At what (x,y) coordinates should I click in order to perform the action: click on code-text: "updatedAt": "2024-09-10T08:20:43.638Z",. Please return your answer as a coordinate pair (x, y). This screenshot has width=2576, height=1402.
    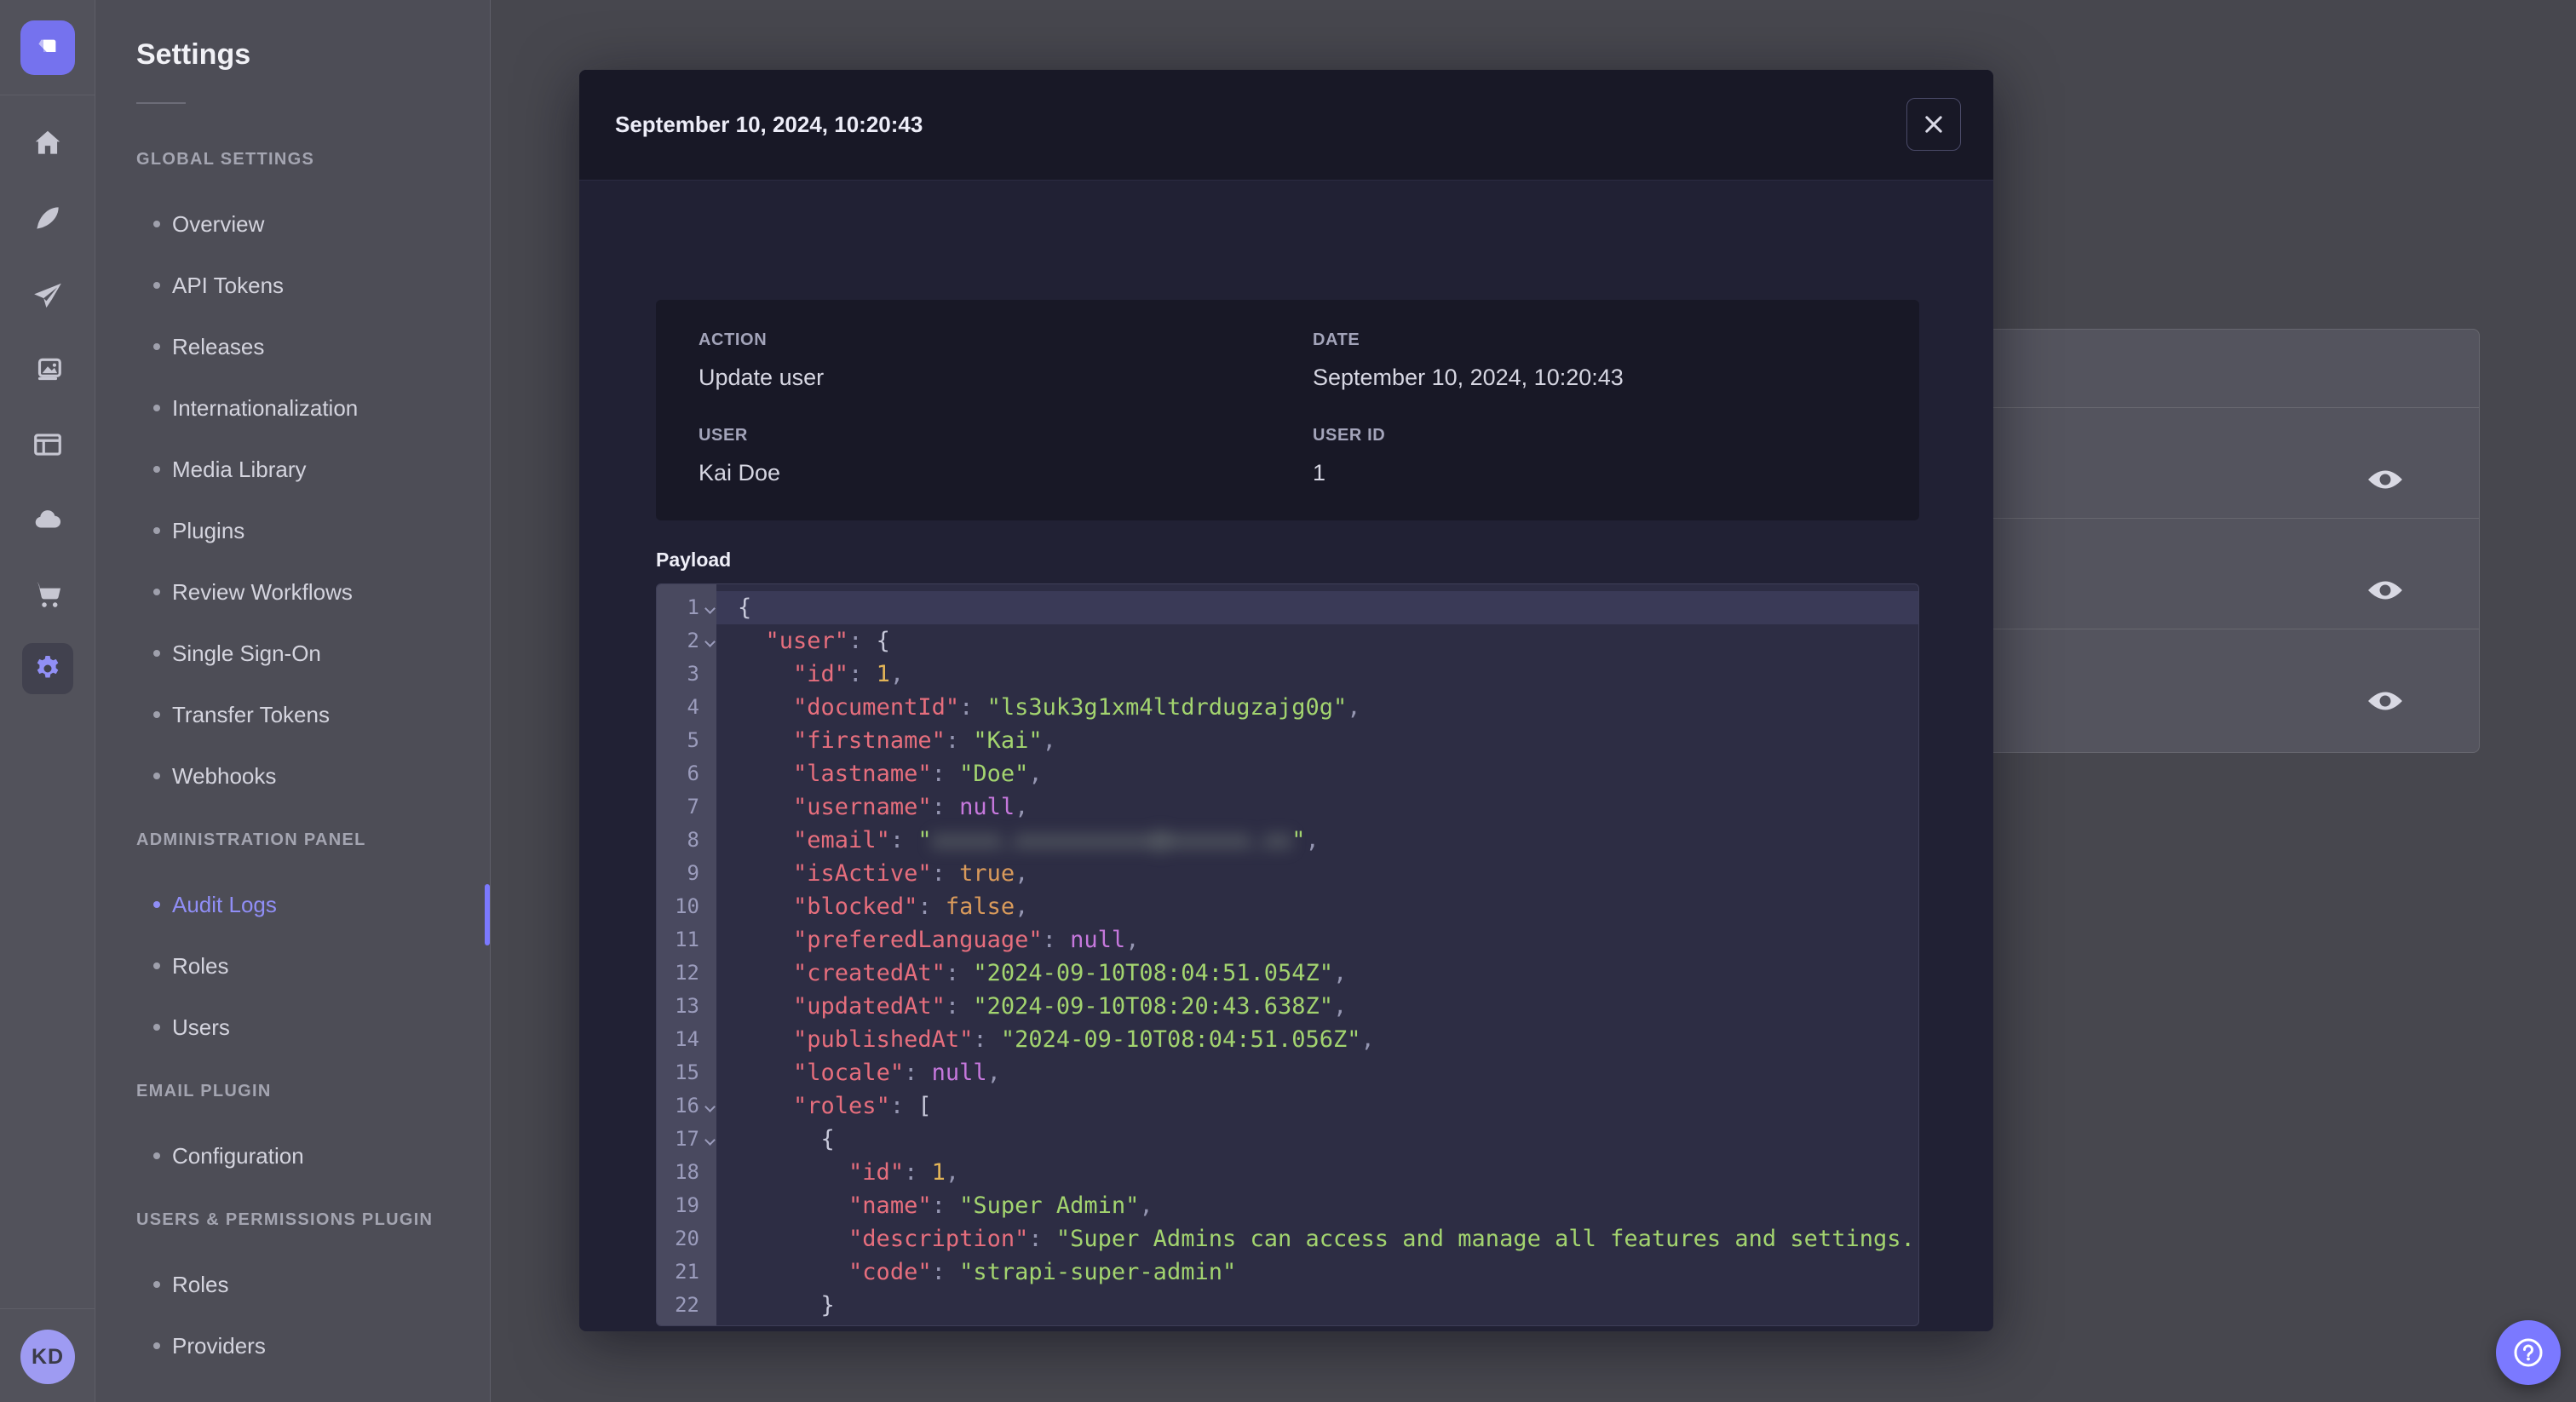
    Looking at the image, I should click on (1071, 1007).